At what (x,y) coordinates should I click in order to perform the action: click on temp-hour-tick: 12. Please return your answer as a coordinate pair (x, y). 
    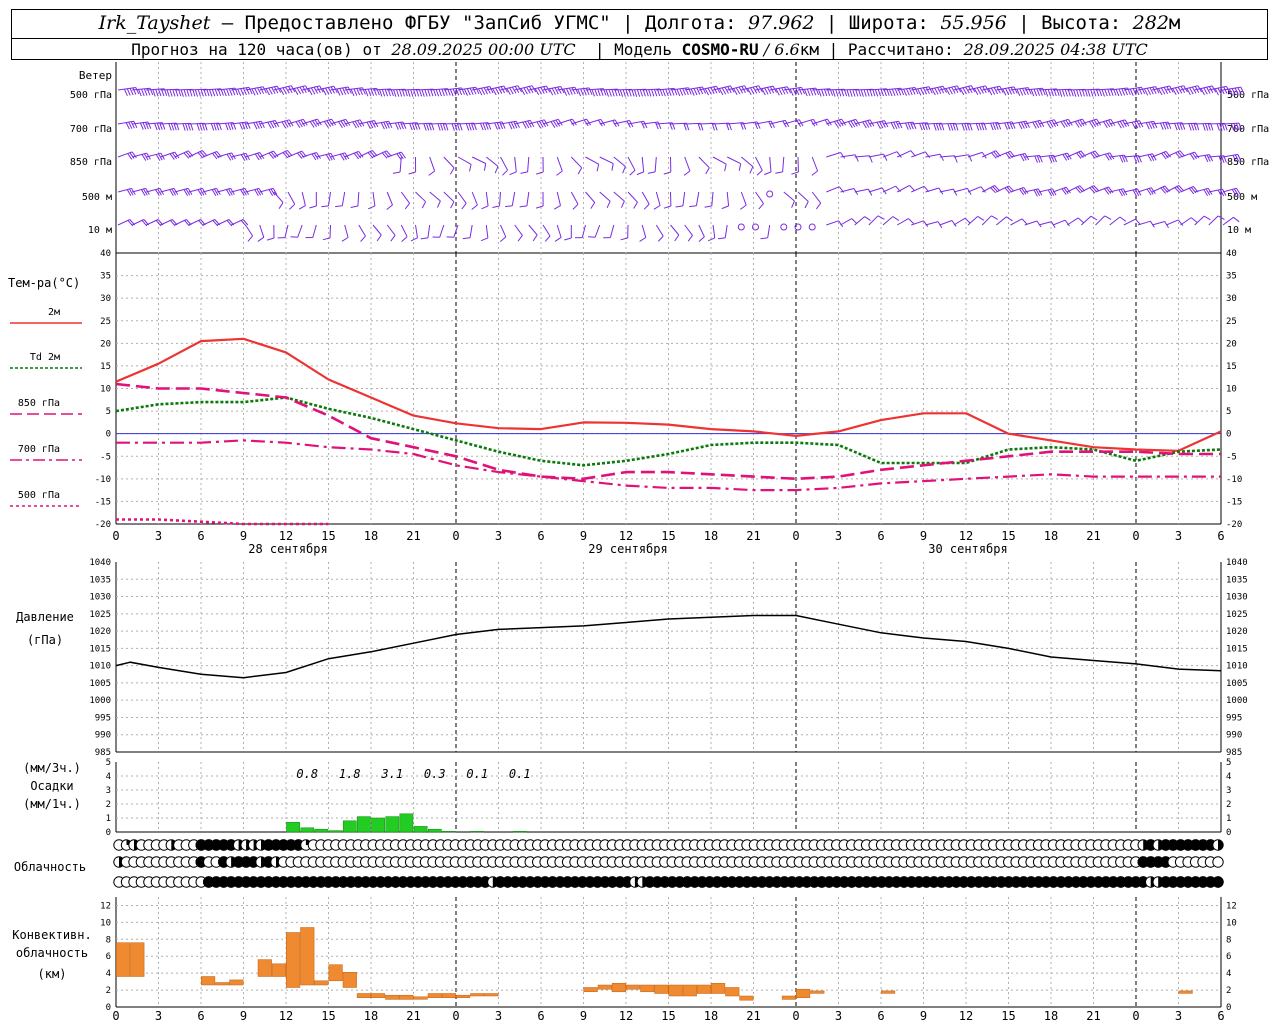
    Looking at the image, I should click on (286, 536).